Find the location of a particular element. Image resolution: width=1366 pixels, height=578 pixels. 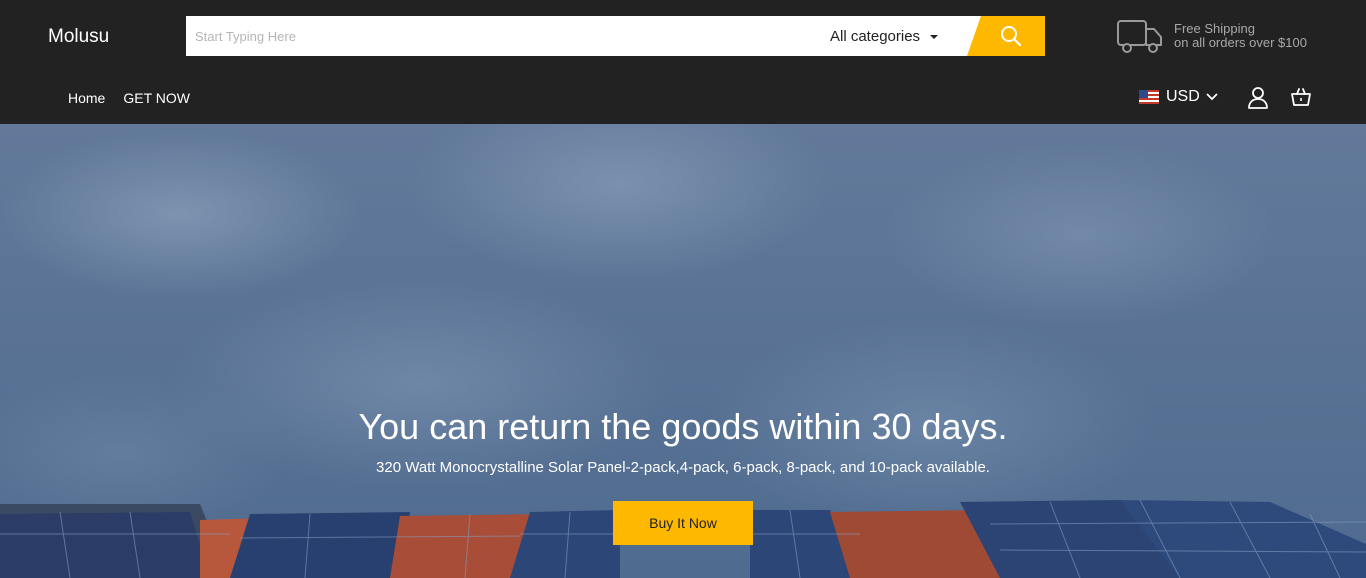

account-button is located at coordinates (1258, 100).